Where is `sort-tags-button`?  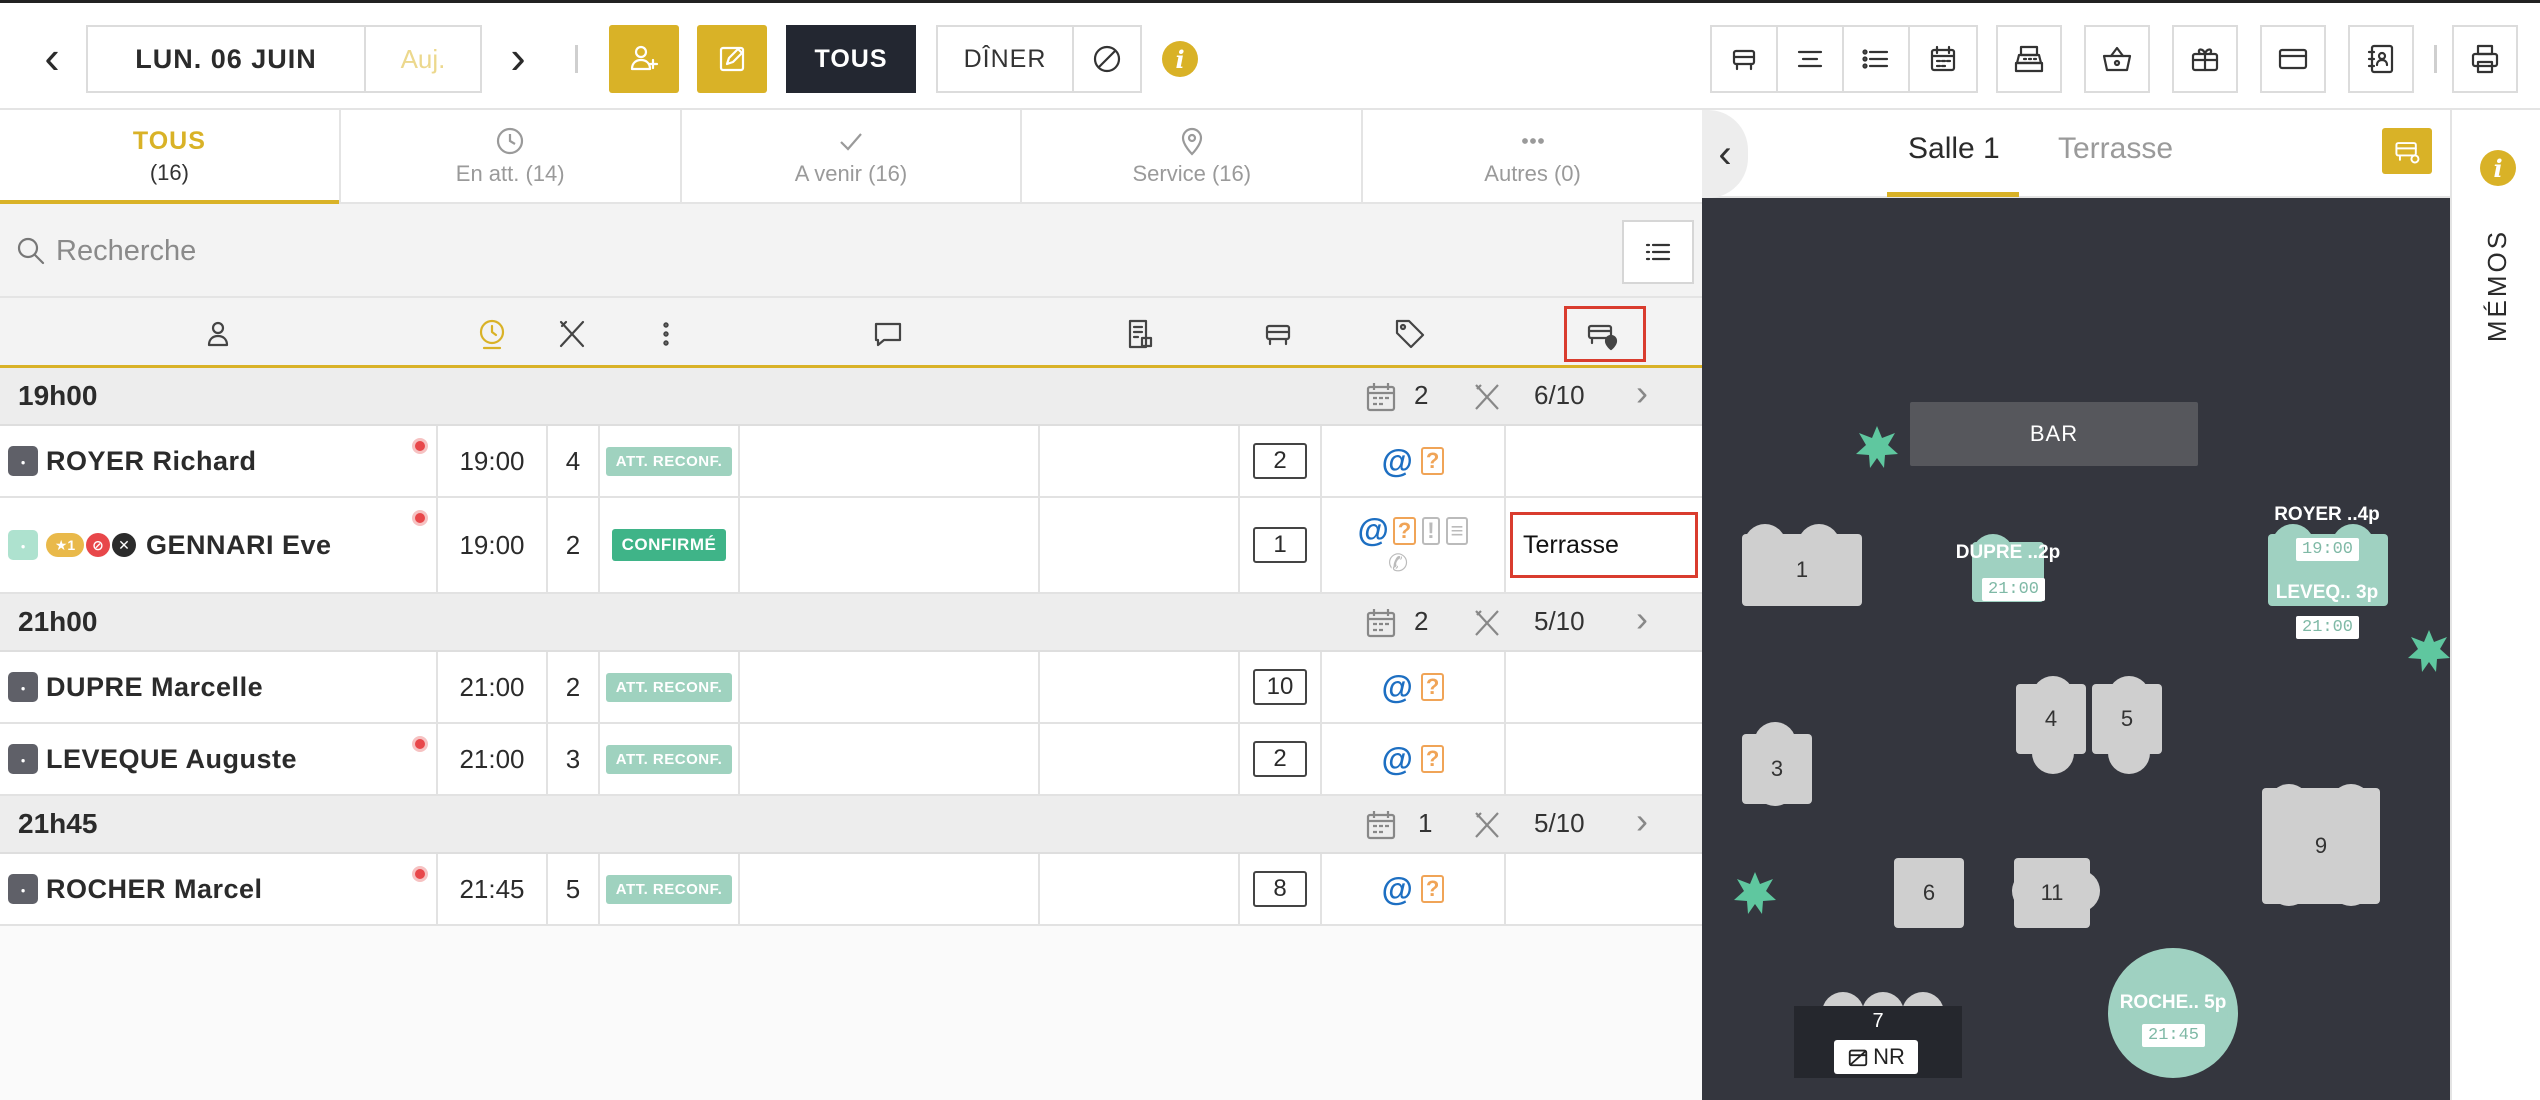
sort-tags-button is located at coordinates (1410, 336).